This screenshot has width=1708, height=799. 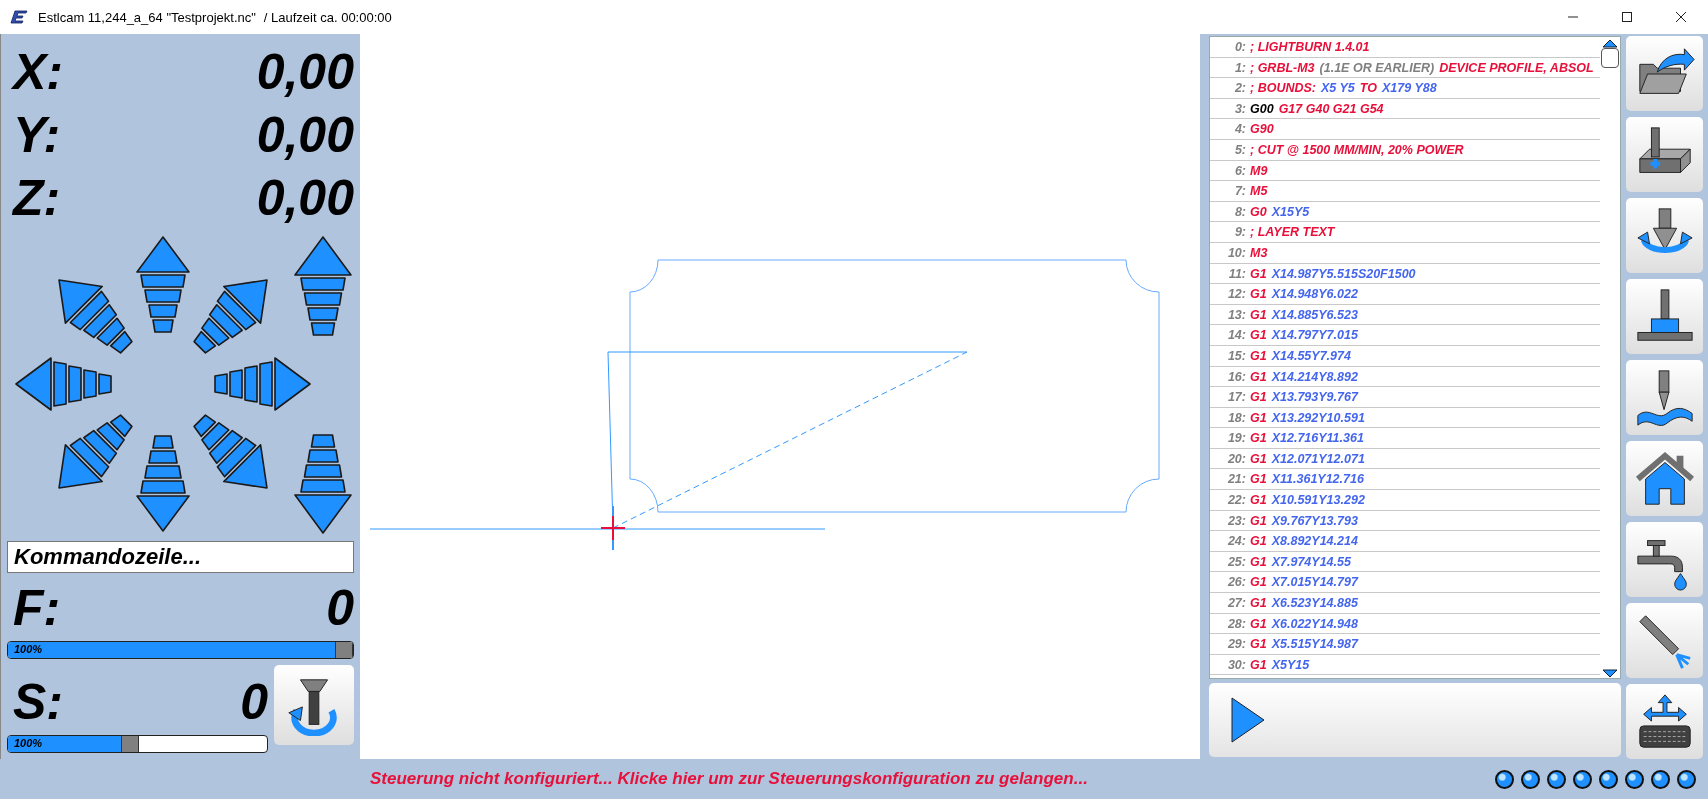 I want to click on gcode-line: 26: G1 X7.015Y14.797, so click(x=1405, y=583).